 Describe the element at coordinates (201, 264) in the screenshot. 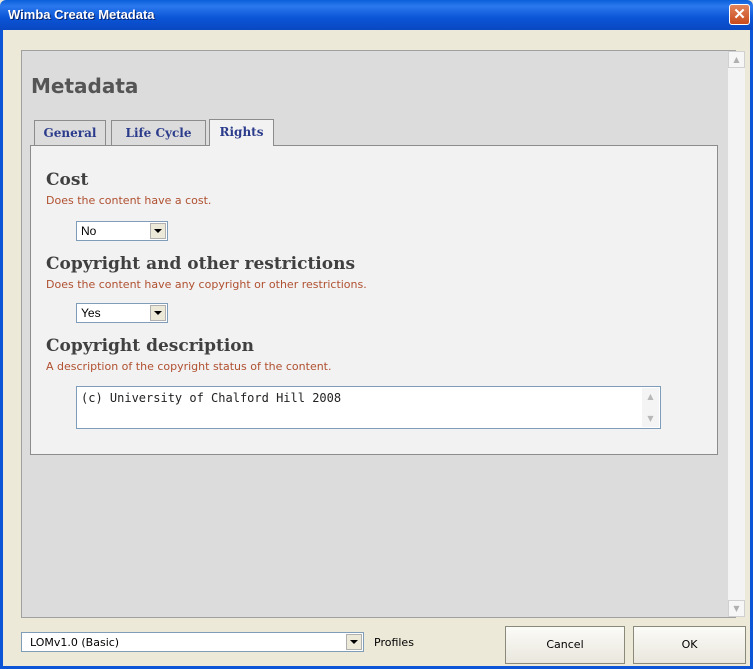

I see `copyright-title: Copyright and other restrictions` at that location.